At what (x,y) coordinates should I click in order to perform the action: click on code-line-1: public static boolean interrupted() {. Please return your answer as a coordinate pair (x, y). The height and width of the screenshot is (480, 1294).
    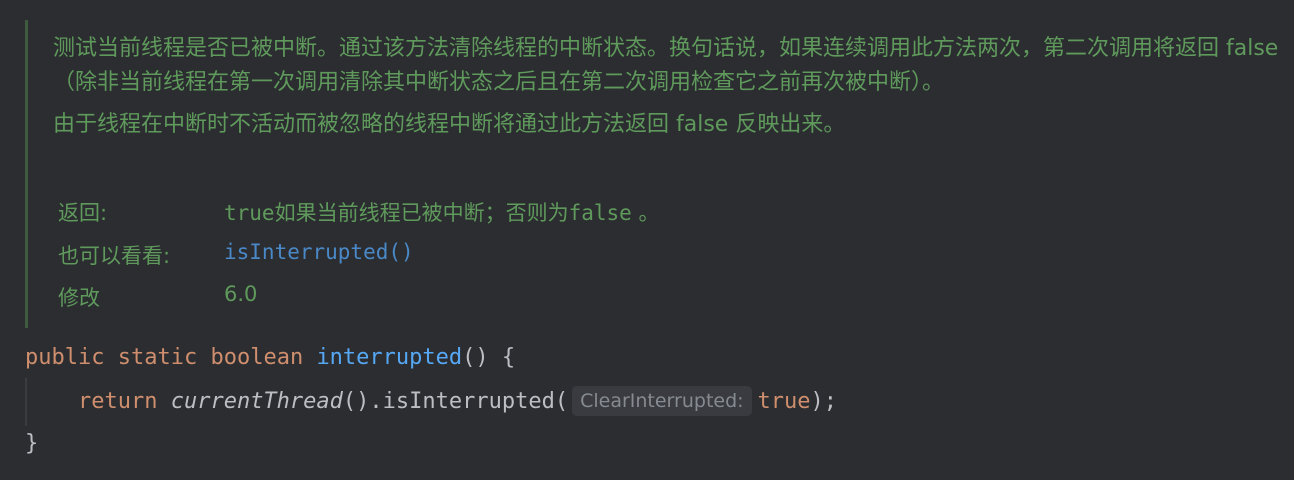
    Looking at the image, I should click on (270, 358).